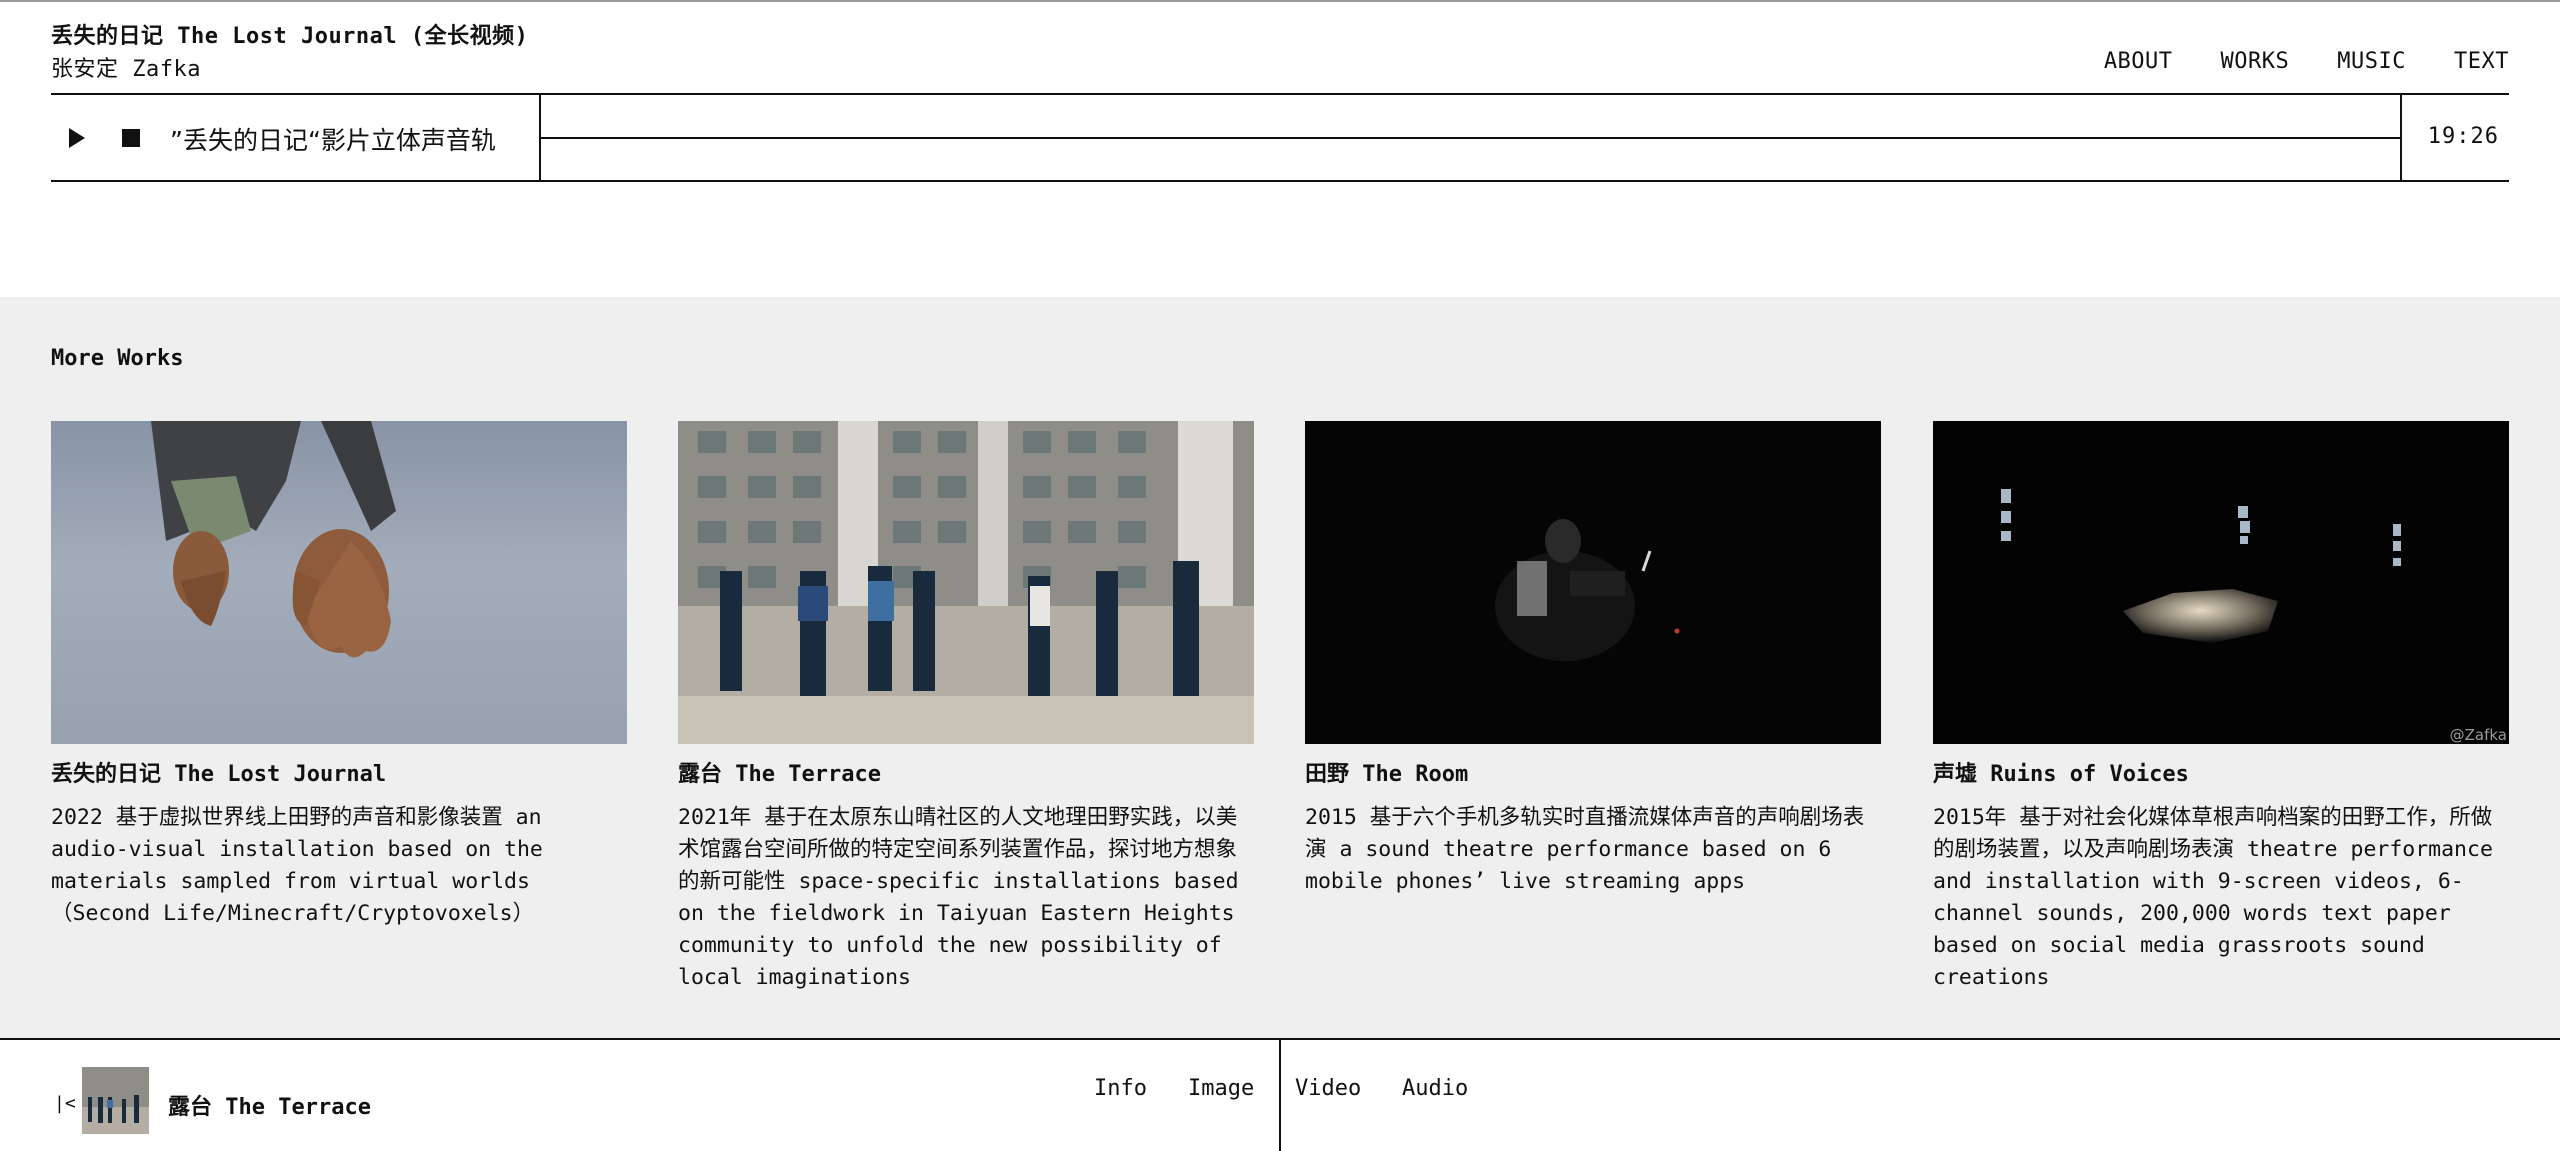 This screenshot has height=1151, width=2560. Describe the element at coordinates (117, 358) in the screenshot. I see `section-heading: More Works` at that location.